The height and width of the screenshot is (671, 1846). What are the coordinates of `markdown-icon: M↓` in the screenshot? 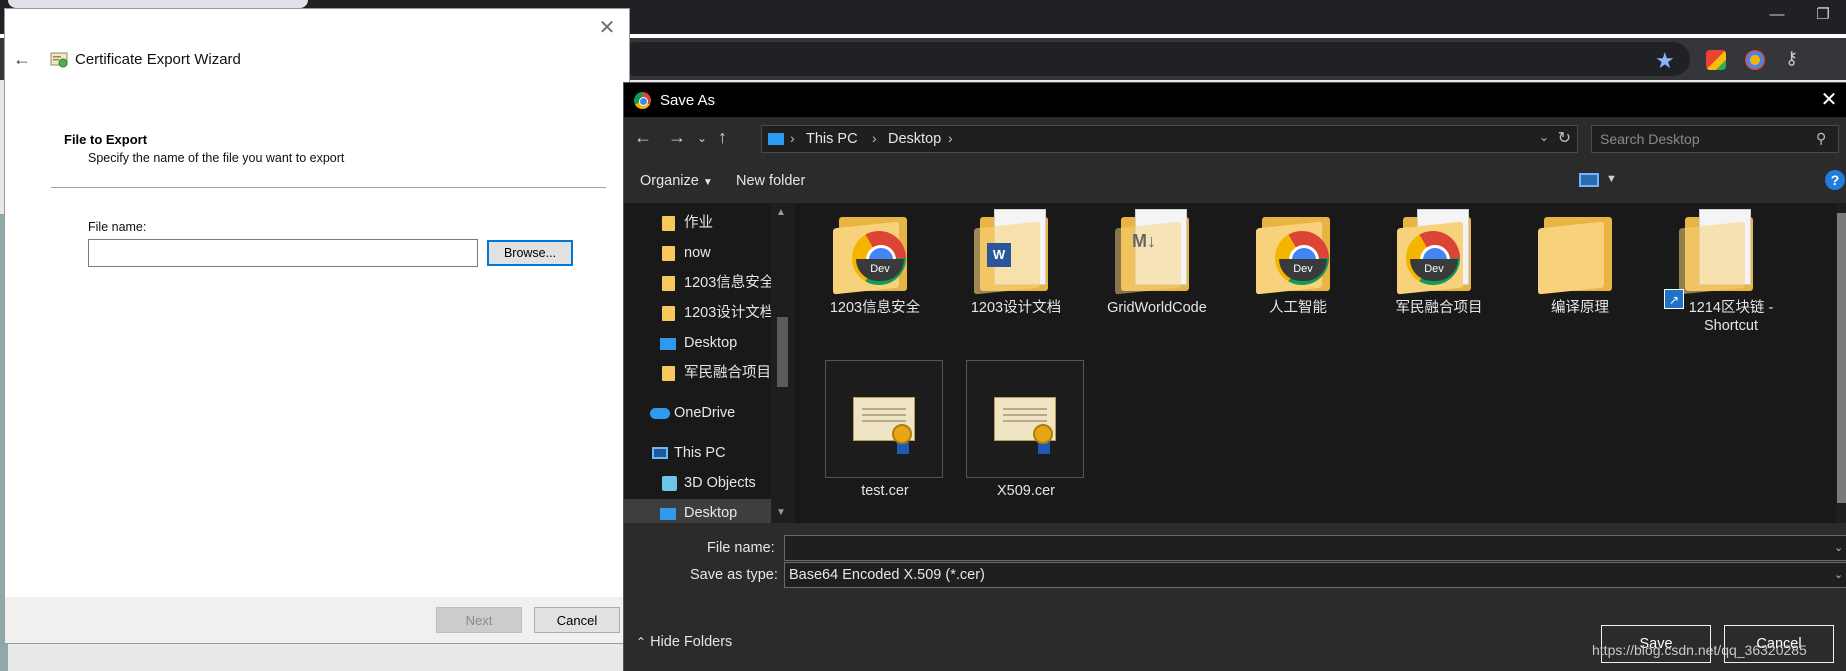 It's located at (1144, 241).